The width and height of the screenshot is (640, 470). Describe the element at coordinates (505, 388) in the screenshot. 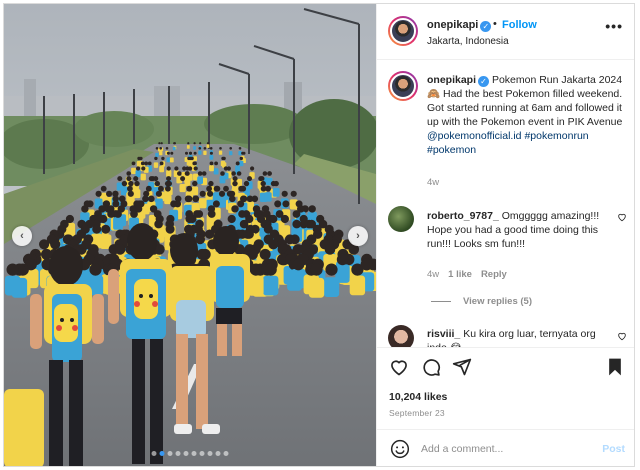

I see `post-actions: 10,204 likes September 23` at that location.